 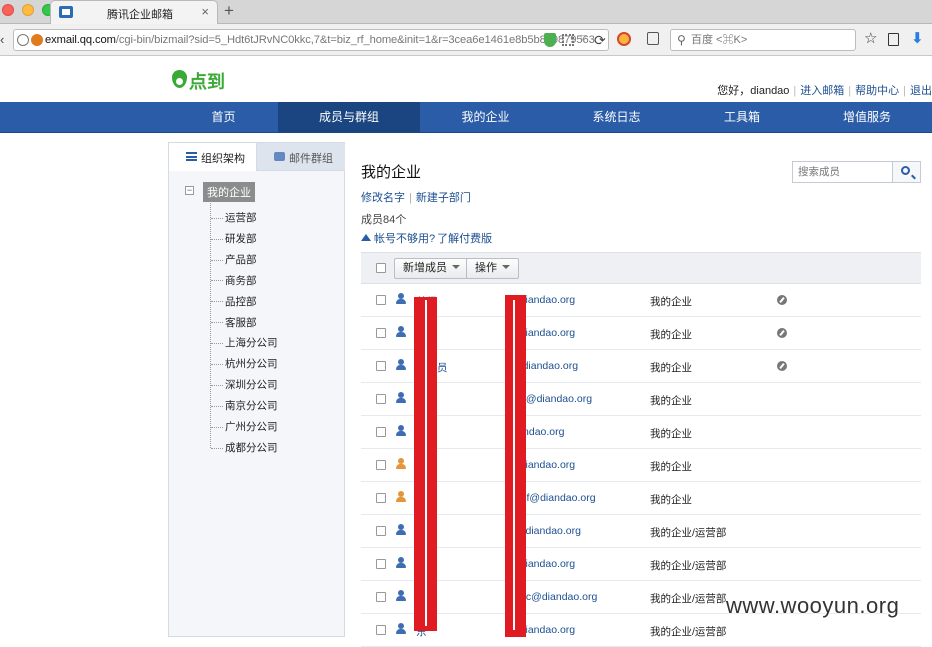 I want to click on reload-icon: ⟳, so click(x=600, y=40).